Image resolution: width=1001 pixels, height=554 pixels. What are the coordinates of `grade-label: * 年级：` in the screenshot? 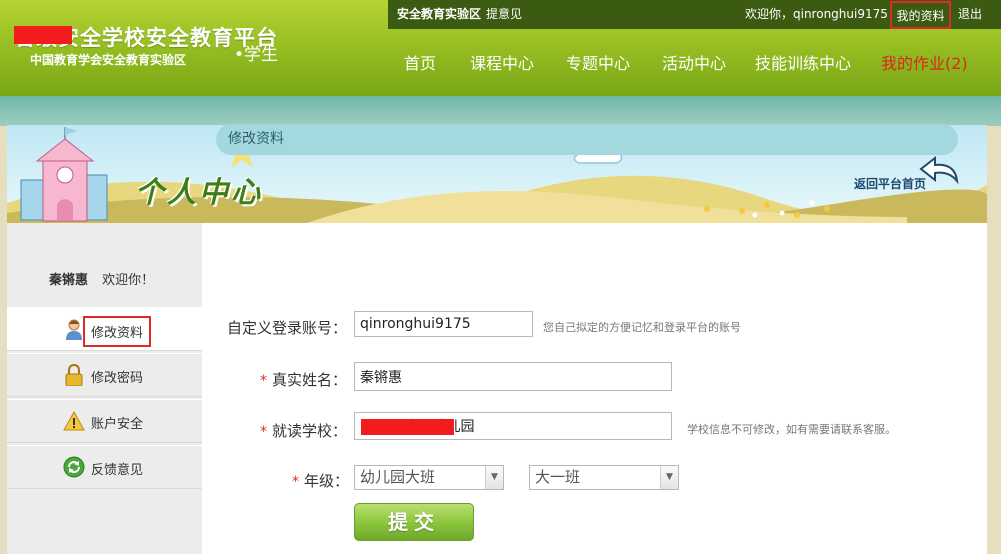 It's located at (320, 480).